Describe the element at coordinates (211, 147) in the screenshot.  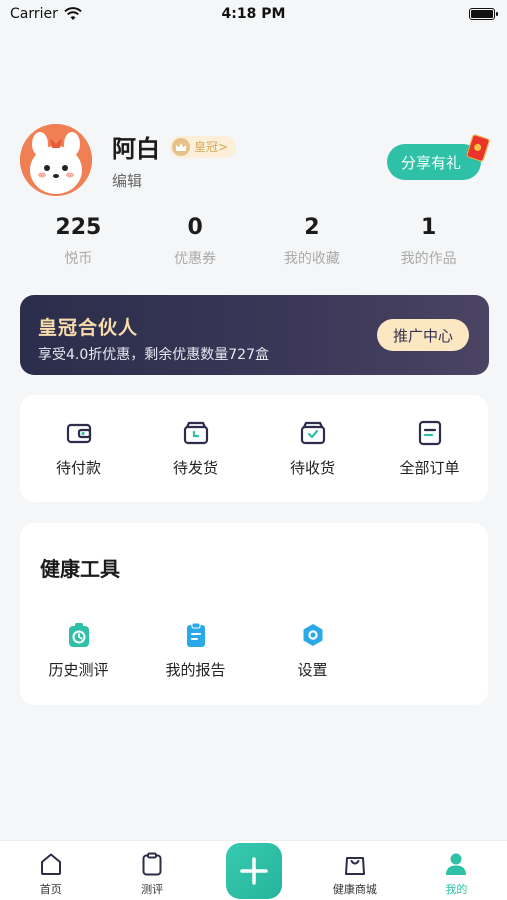
I see `level-badge-label: 皇冠>` at that location.